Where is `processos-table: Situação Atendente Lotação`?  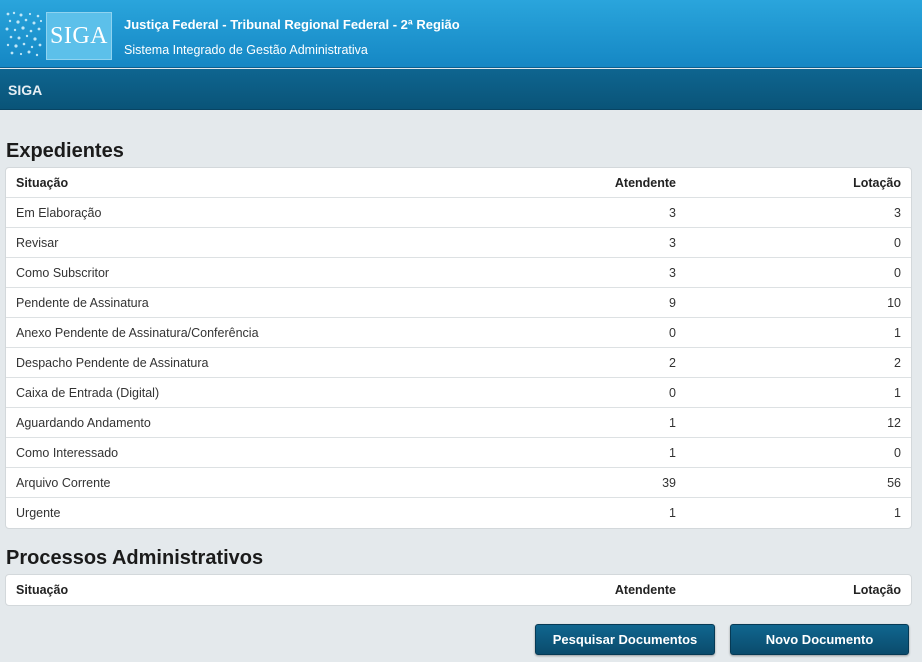 processos-table: Situação Atendente Lotação is located at coordinates (458, 590).